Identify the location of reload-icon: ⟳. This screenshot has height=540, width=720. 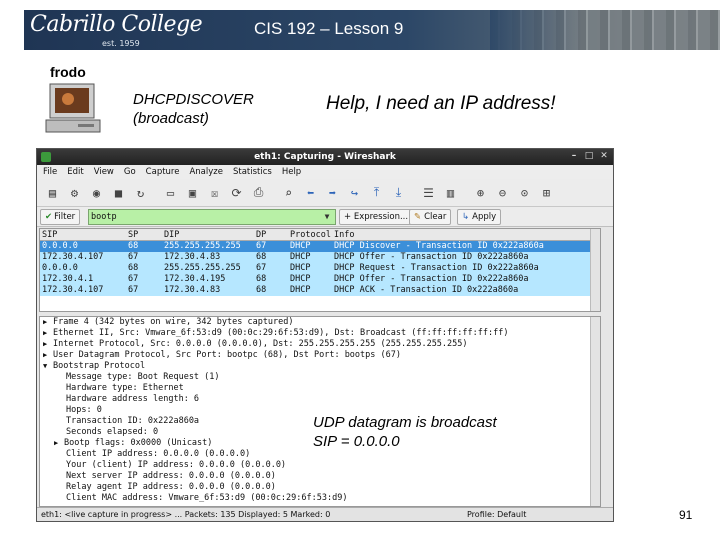
(236, 192).